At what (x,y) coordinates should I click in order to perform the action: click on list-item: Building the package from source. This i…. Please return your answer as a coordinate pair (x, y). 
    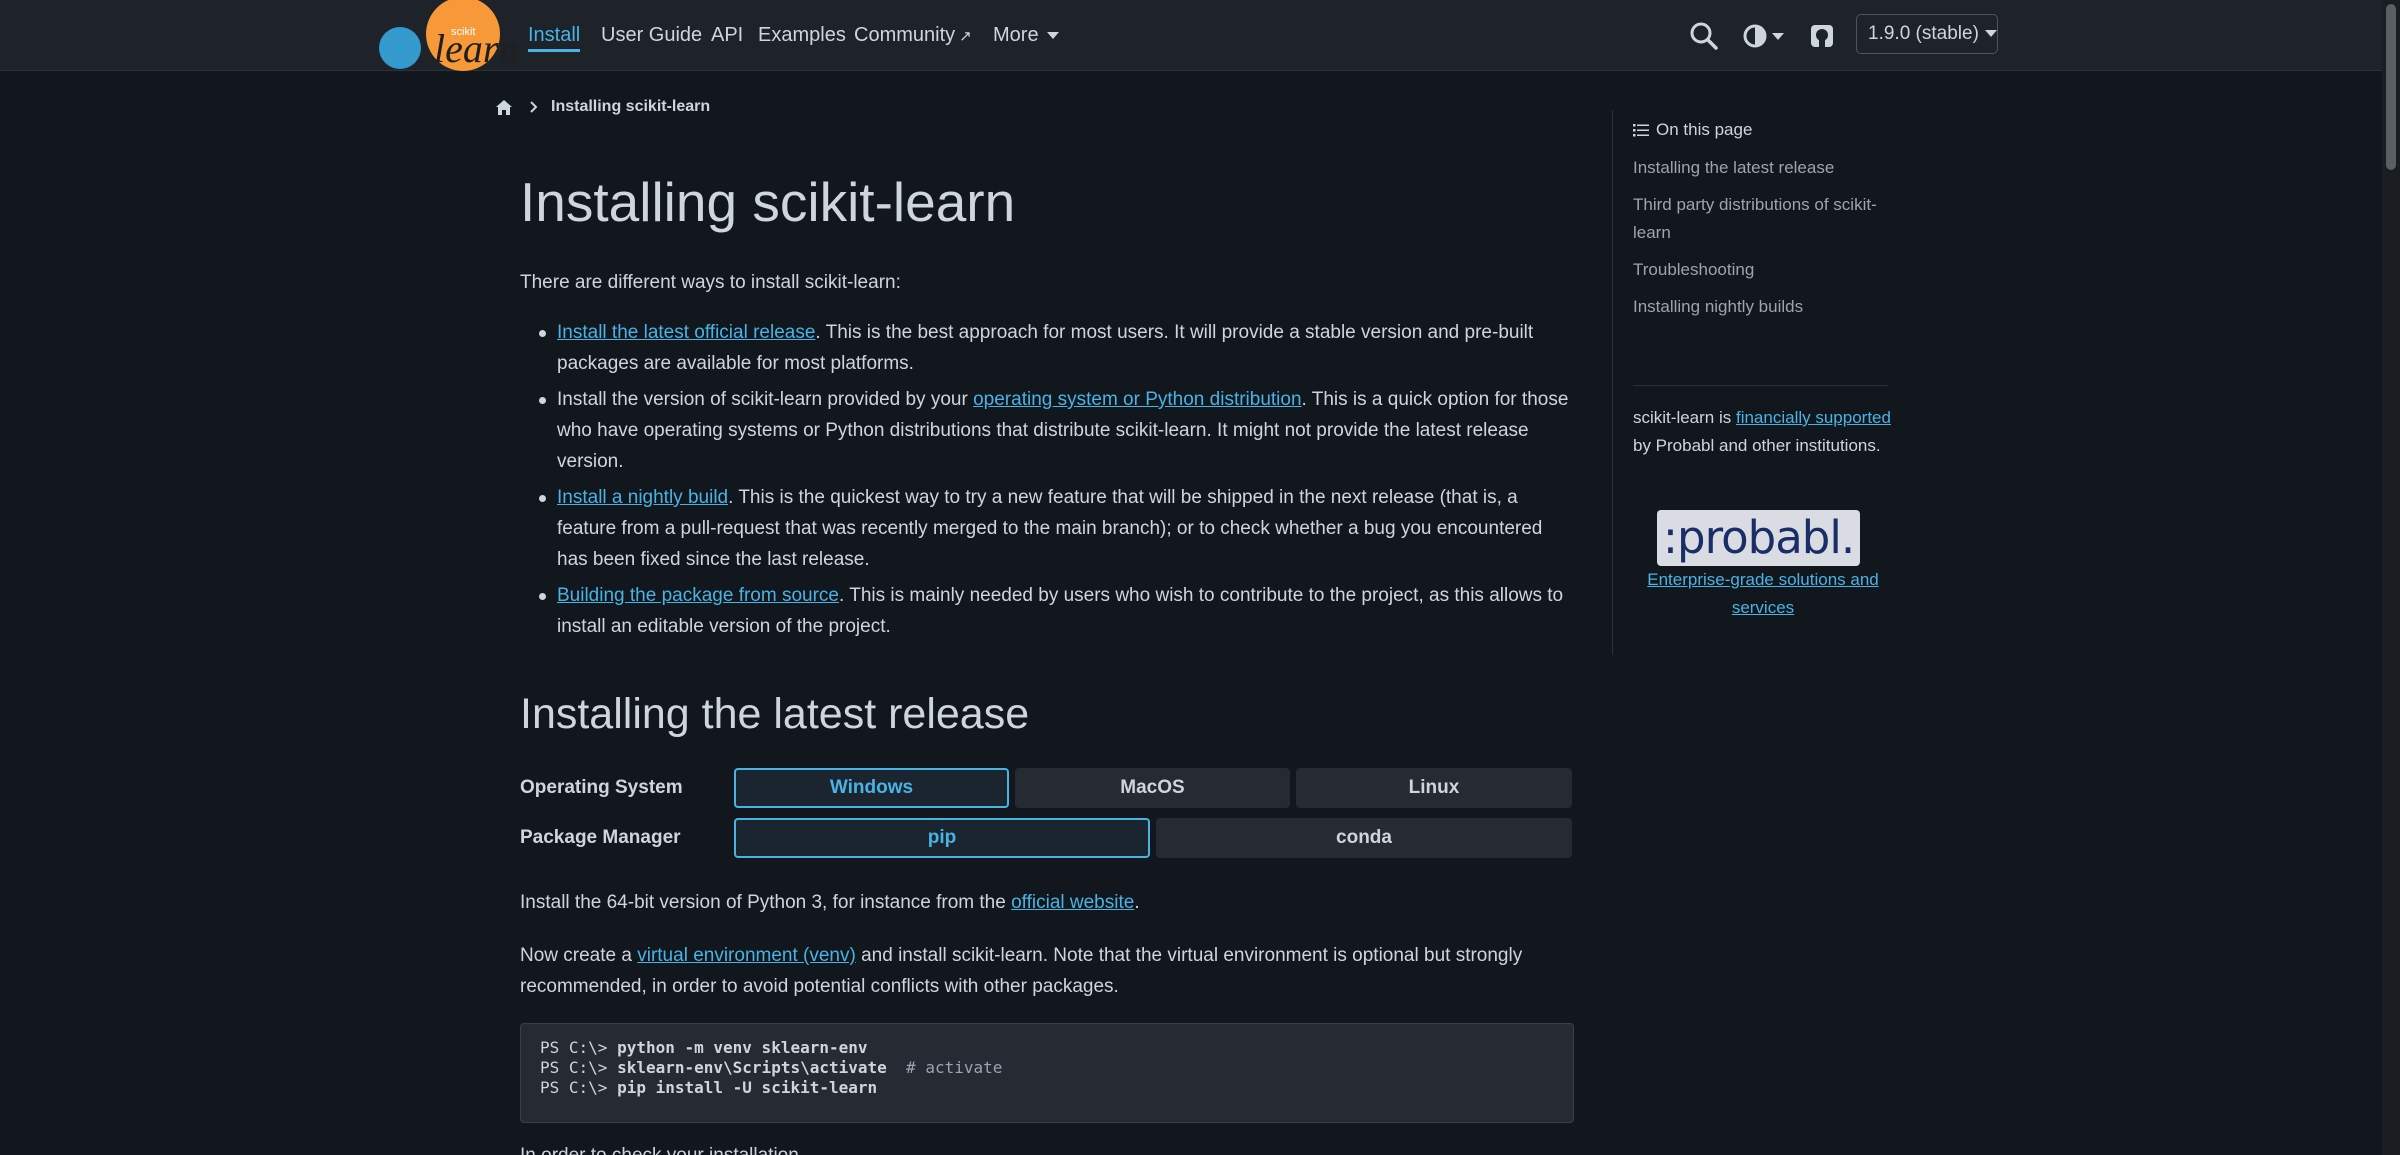
    Looking at the image, I should click on (1047, 611).